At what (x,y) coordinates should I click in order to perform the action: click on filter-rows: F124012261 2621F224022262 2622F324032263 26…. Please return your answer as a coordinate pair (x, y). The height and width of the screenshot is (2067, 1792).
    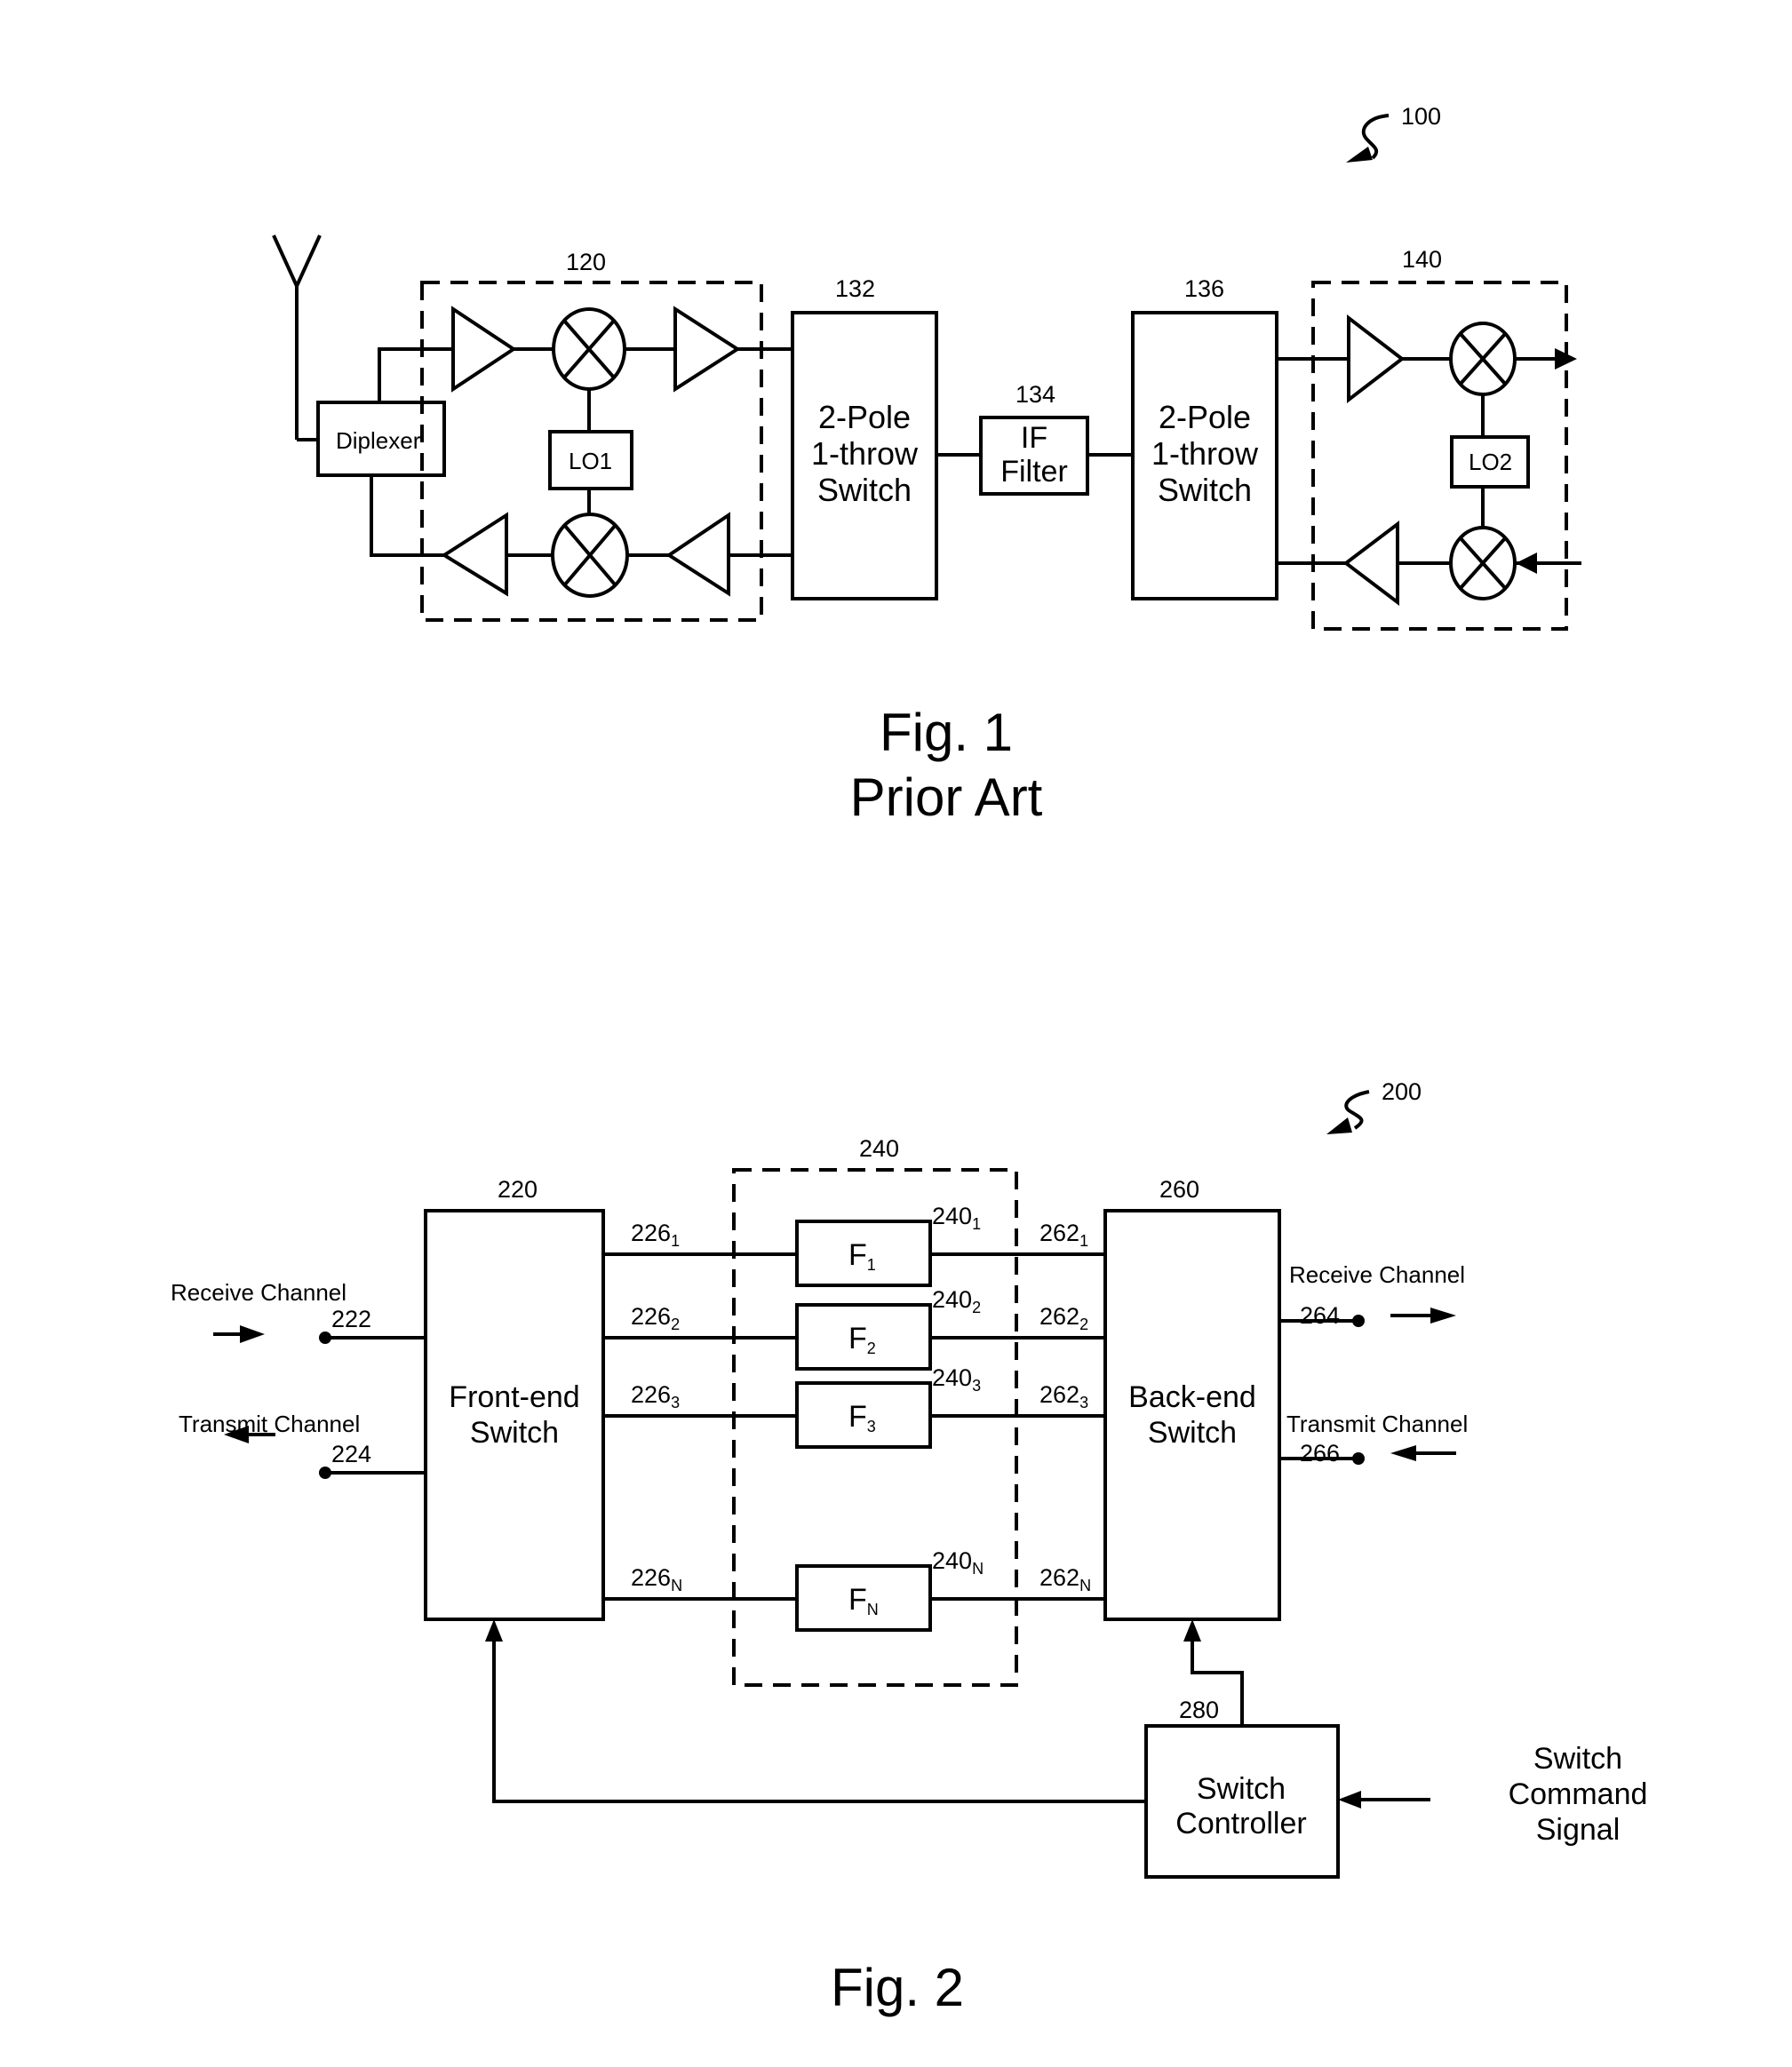
    Looking at the image, I should click on (854, 1417).